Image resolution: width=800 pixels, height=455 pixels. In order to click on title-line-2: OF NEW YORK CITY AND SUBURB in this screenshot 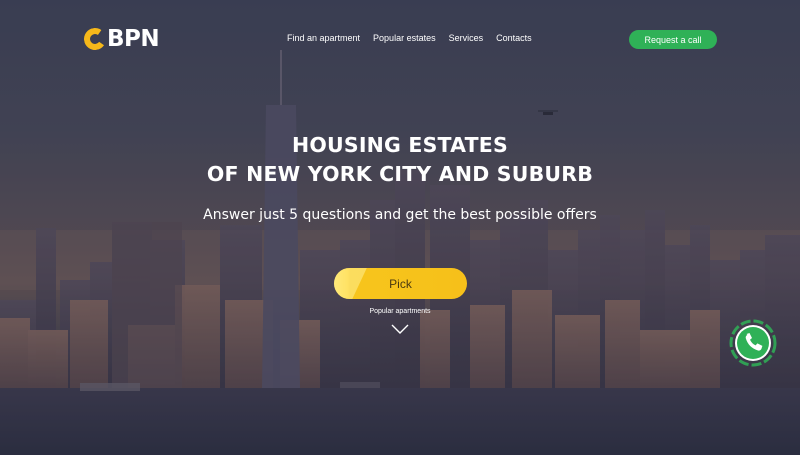, I will do `click(400, 174)`.